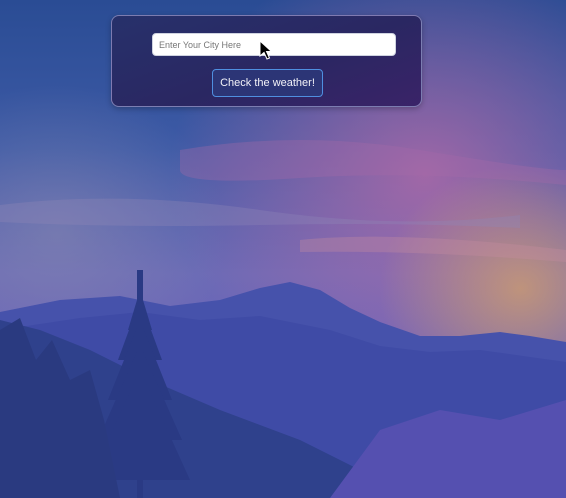  Describe the element at coordinates (266, 50) in the screenshot. I see `mouse-cursor-icon` at that location.